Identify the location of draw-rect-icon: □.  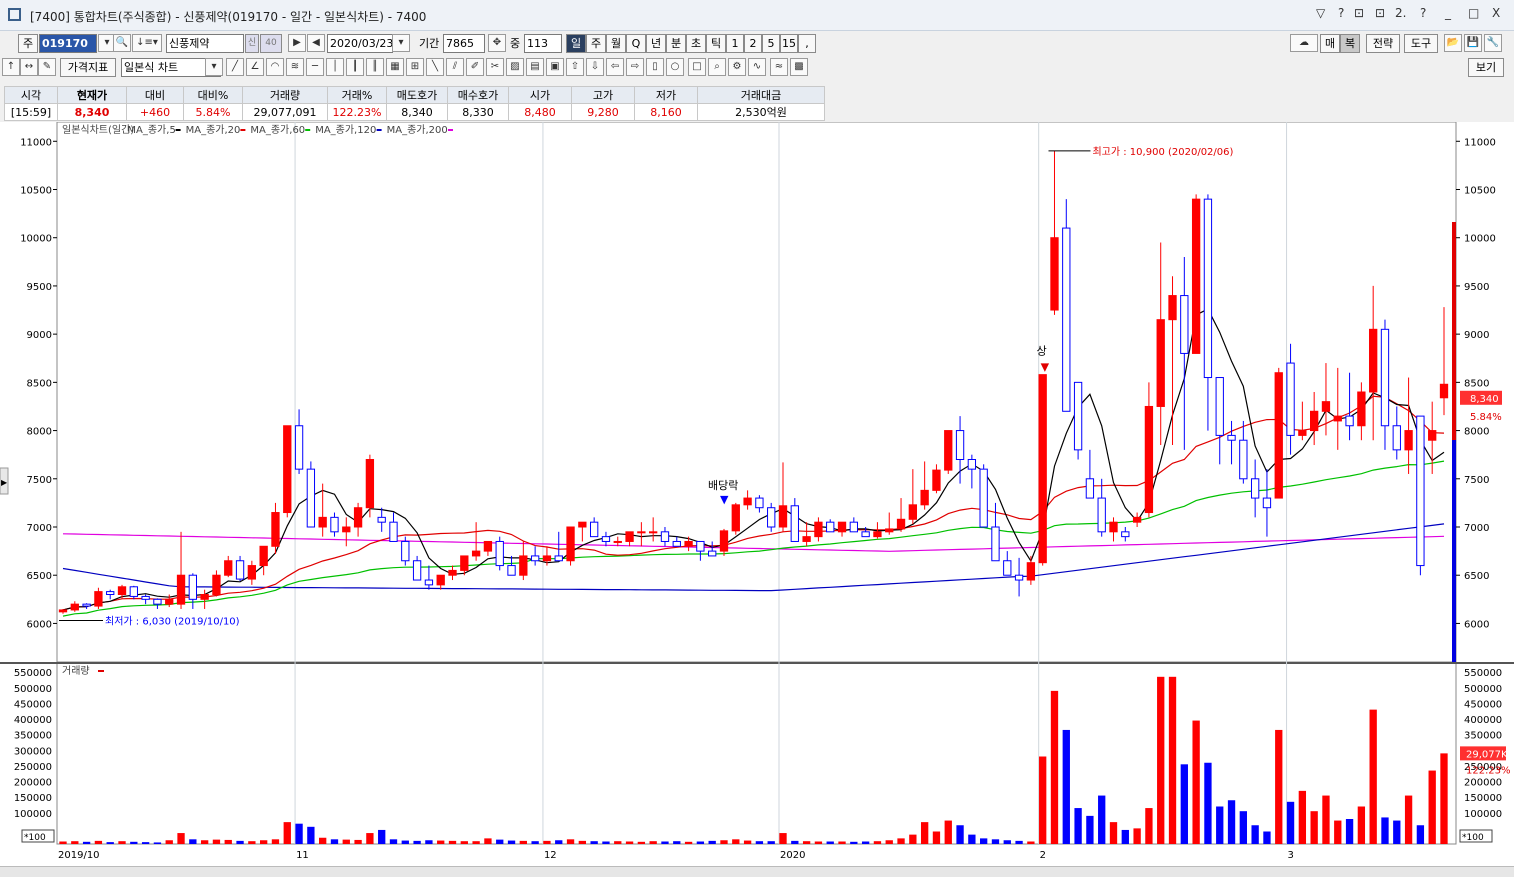
(697, 67).